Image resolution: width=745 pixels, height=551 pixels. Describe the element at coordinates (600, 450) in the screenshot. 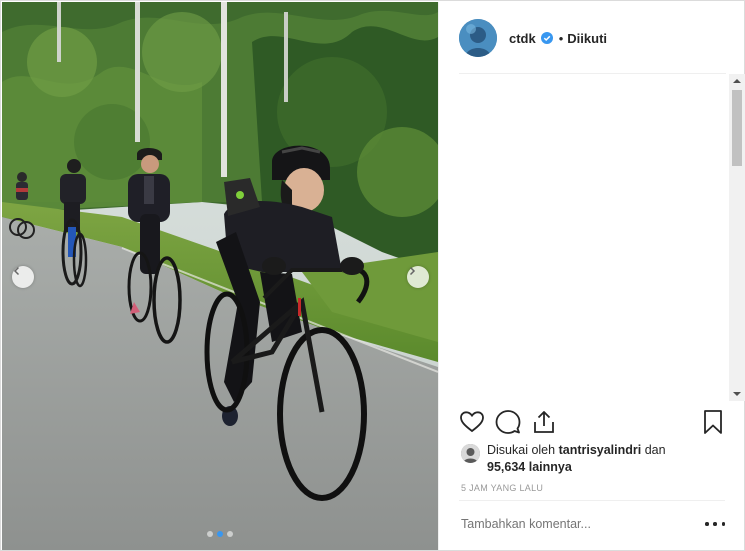

I see `liker-username-link: tantrisyalindri` at that location.